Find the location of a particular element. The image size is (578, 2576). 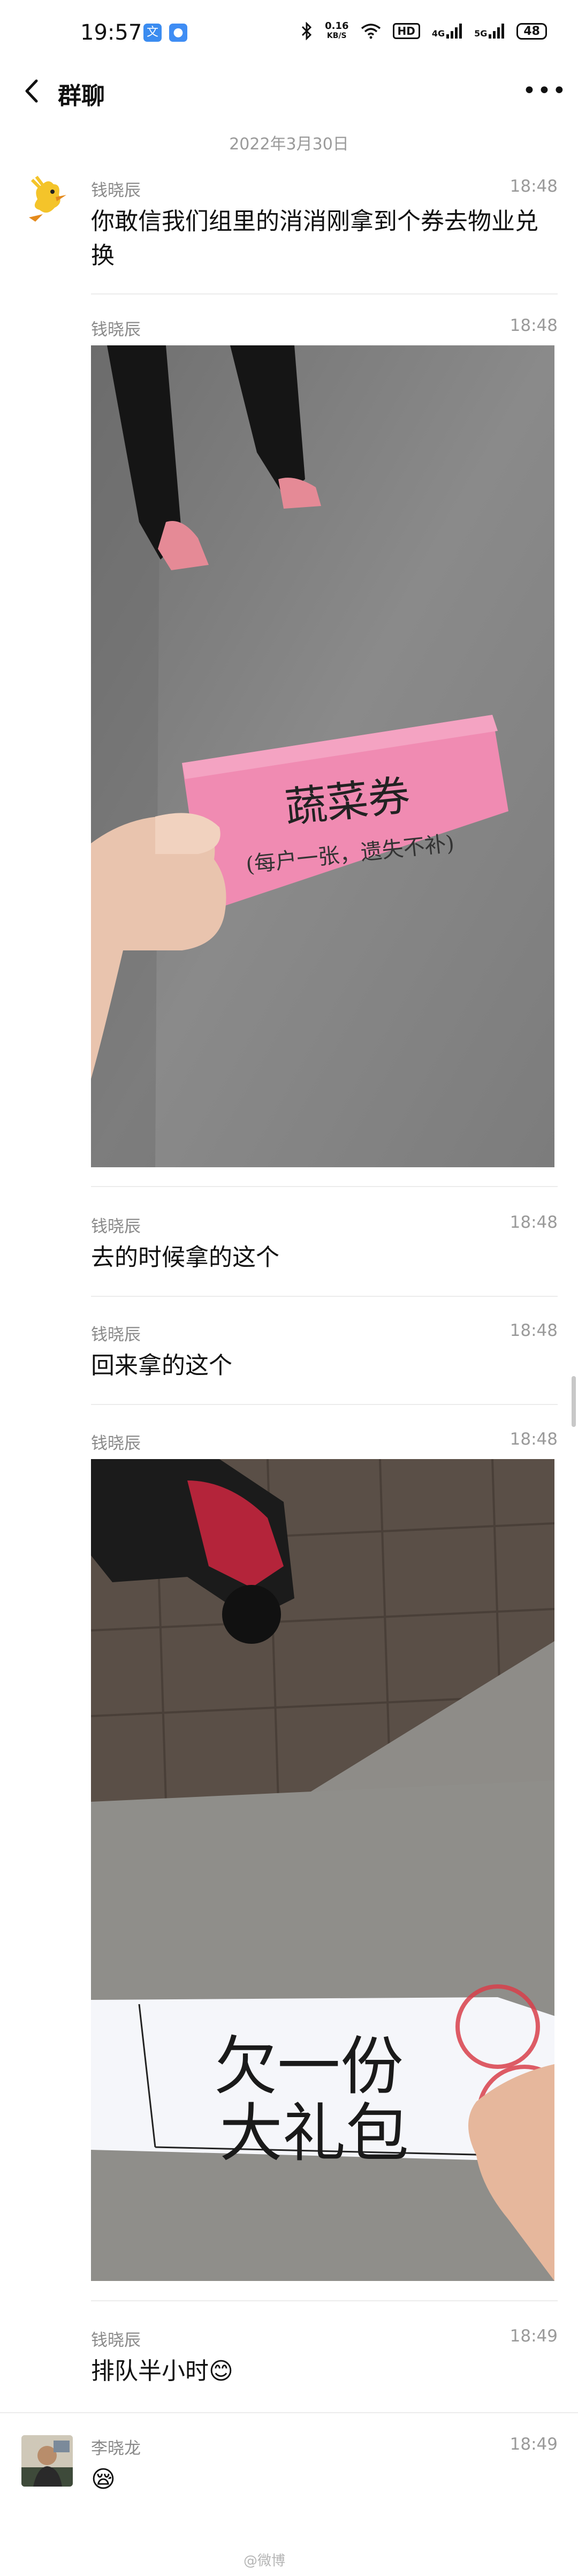

scrollbar-thumb is located at coordinates (574, 1401).